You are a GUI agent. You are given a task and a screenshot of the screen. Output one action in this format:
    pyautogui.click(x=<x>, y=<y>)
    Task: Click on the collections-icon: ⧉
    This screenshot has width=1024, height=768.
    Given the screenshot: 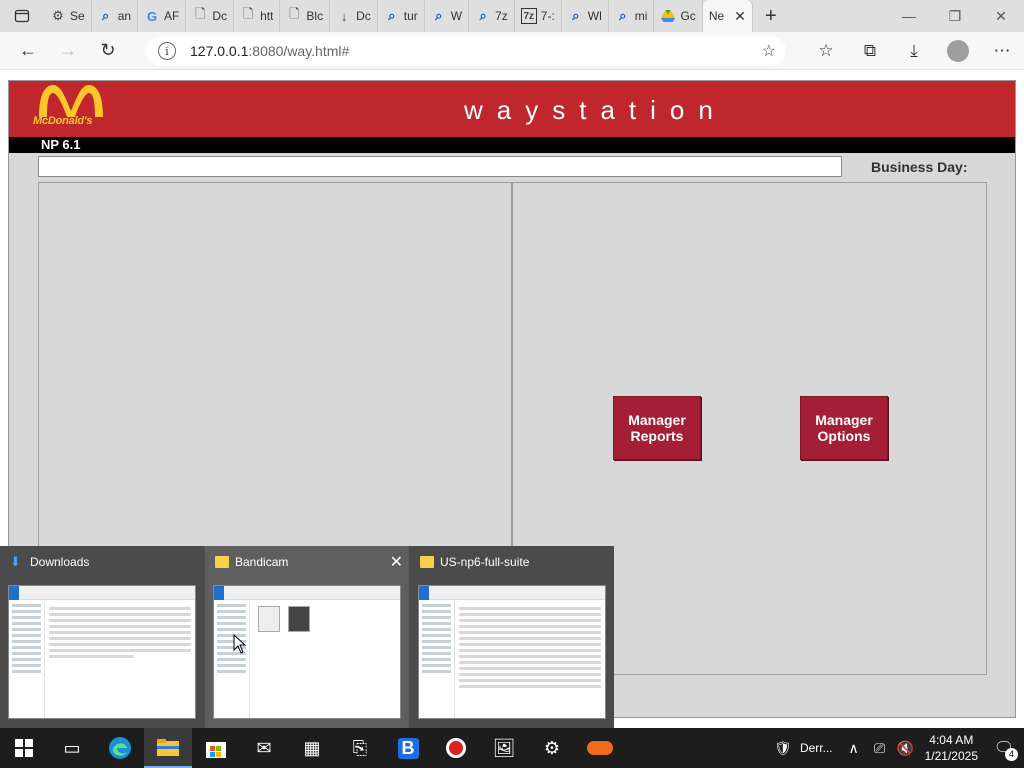 What is the action you would take?
    pyautogui.click(x=870, y=51)
    